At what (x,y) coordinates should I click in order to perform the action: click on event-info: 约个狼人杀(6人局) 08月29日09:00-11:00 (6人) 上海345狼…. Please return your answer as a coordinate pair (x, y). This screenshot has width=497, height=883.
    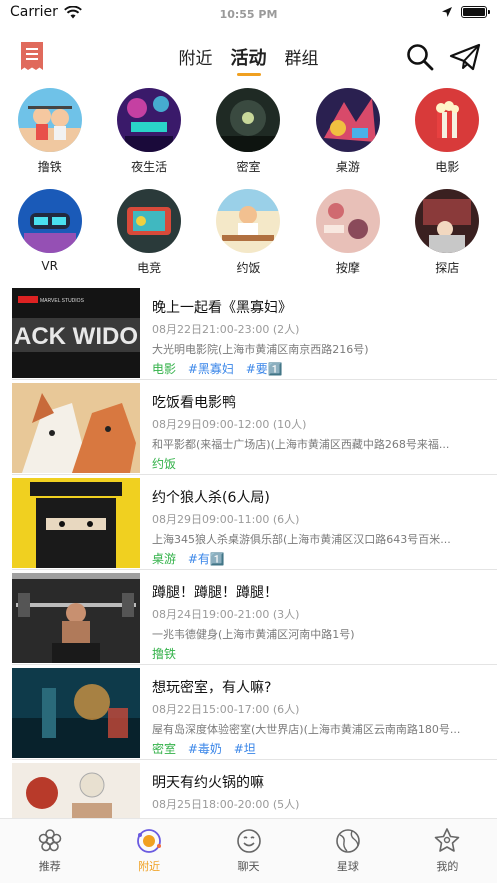
    Looking at the image, I should click on (319, 527).